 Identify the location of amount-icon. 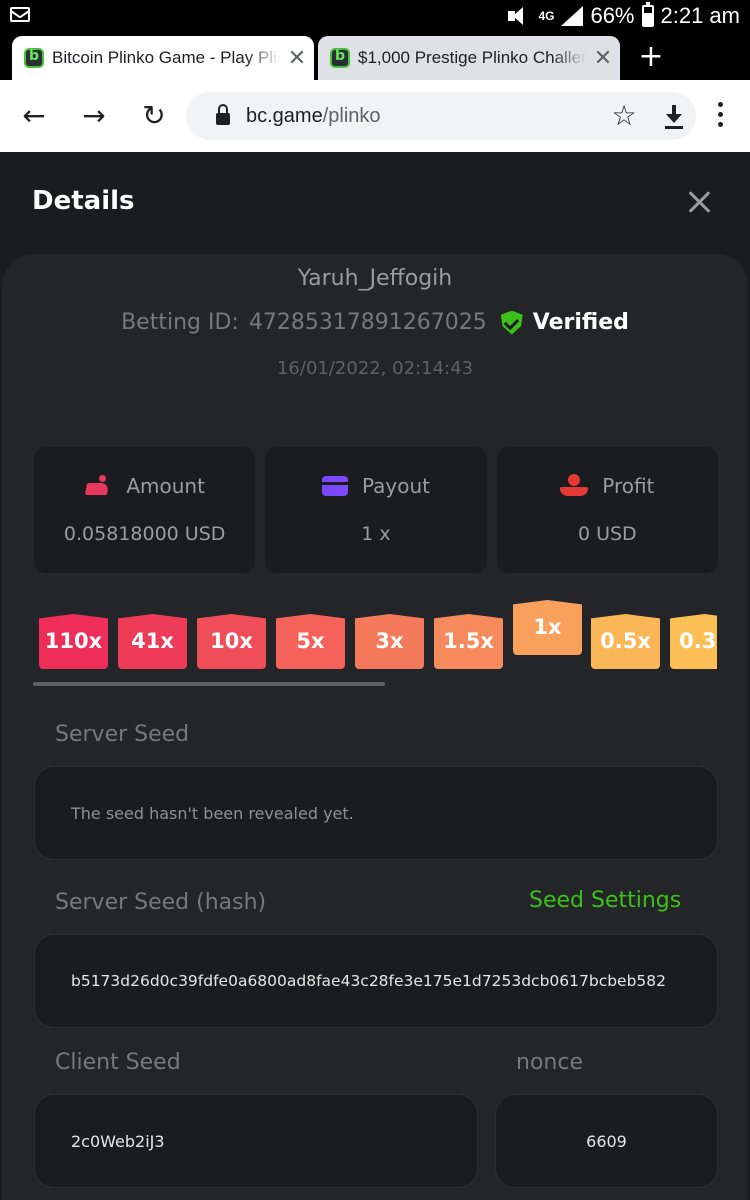
(98, 486).